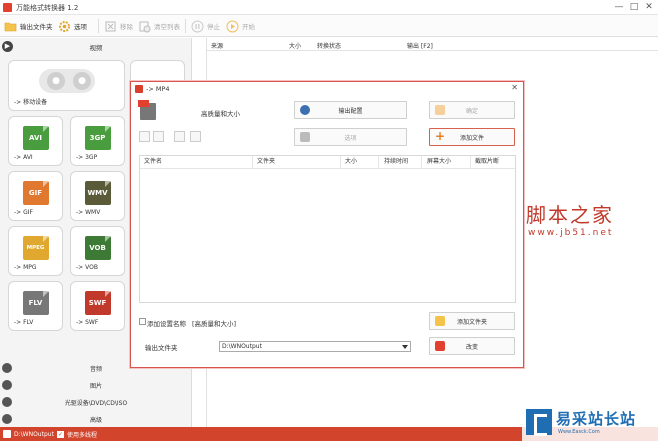  I want to click on title-bar: 万能格式转换器 1.2 — □ ✕, so click(329, 7).